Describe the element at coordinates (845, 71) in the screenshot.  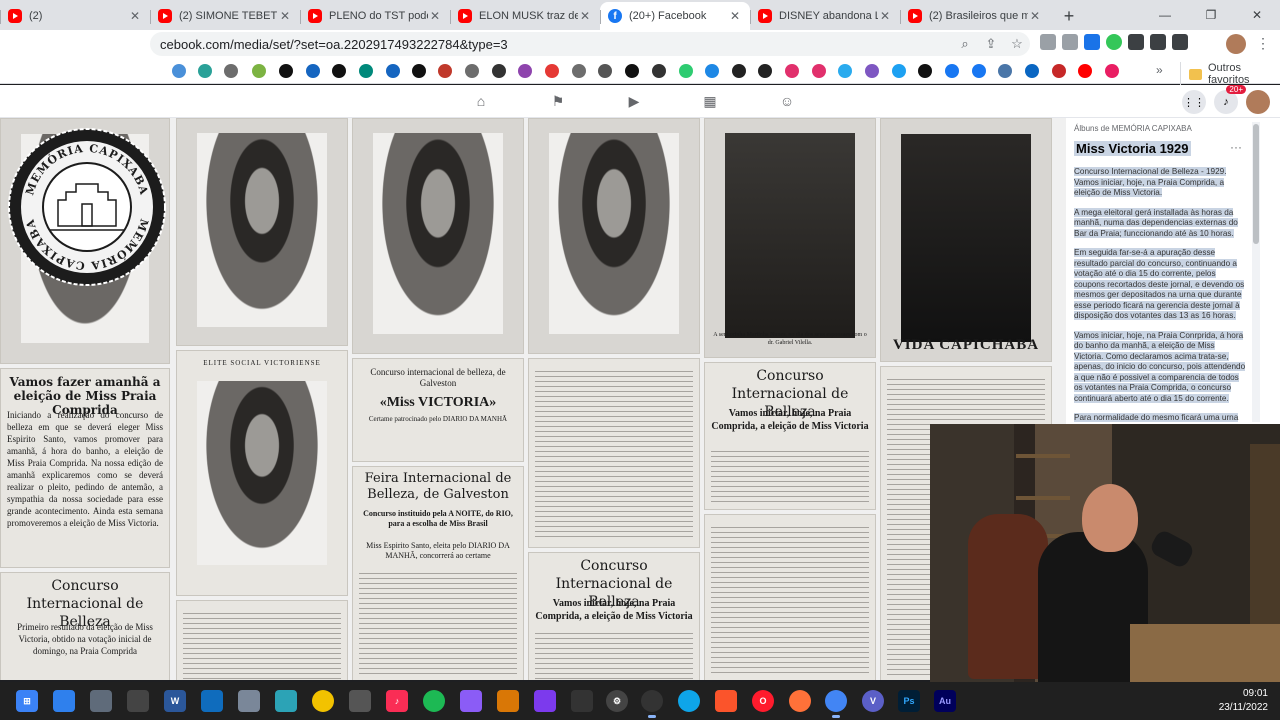
I see `telegram-icon` at that location.